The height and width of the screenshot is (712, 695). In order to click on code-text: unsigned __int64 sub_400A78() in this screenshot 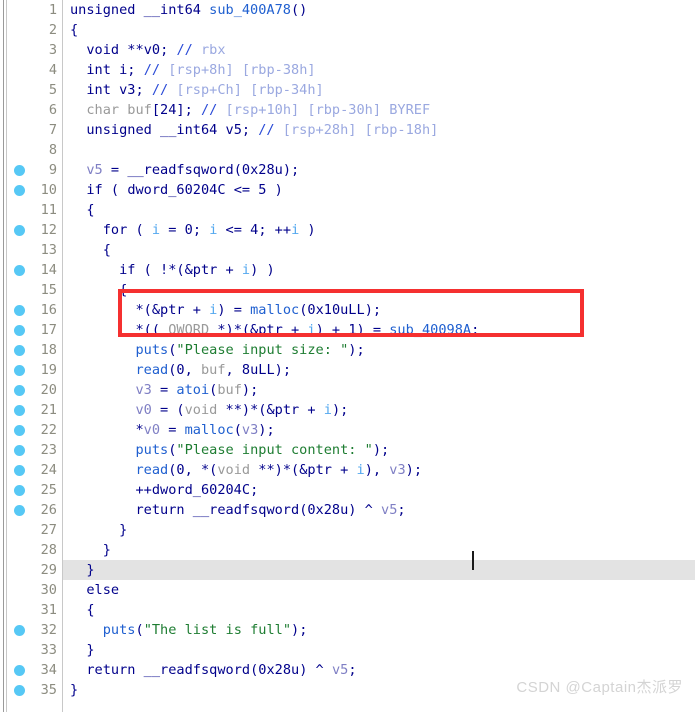, I will do `click(188, 10)`.